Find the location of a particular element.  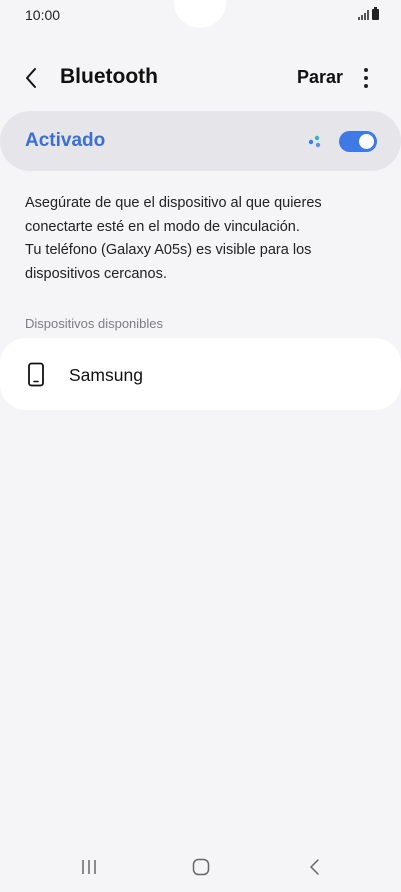

device-list-item: Samsung is located at coordinates (200, 374).